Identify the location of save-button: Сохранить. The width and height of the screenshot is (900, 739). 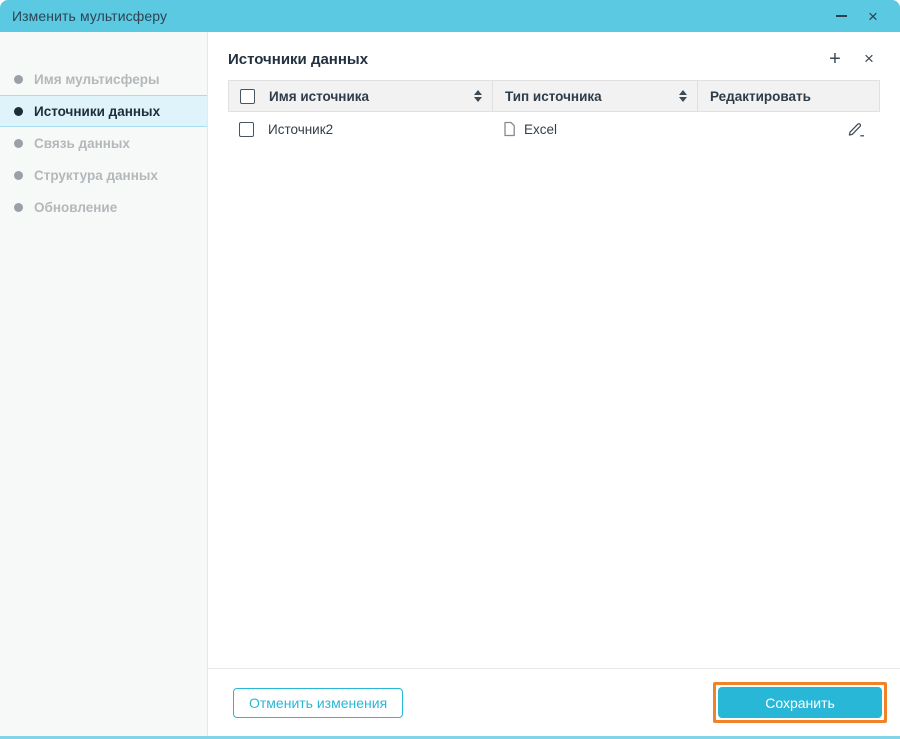
(800, 702).